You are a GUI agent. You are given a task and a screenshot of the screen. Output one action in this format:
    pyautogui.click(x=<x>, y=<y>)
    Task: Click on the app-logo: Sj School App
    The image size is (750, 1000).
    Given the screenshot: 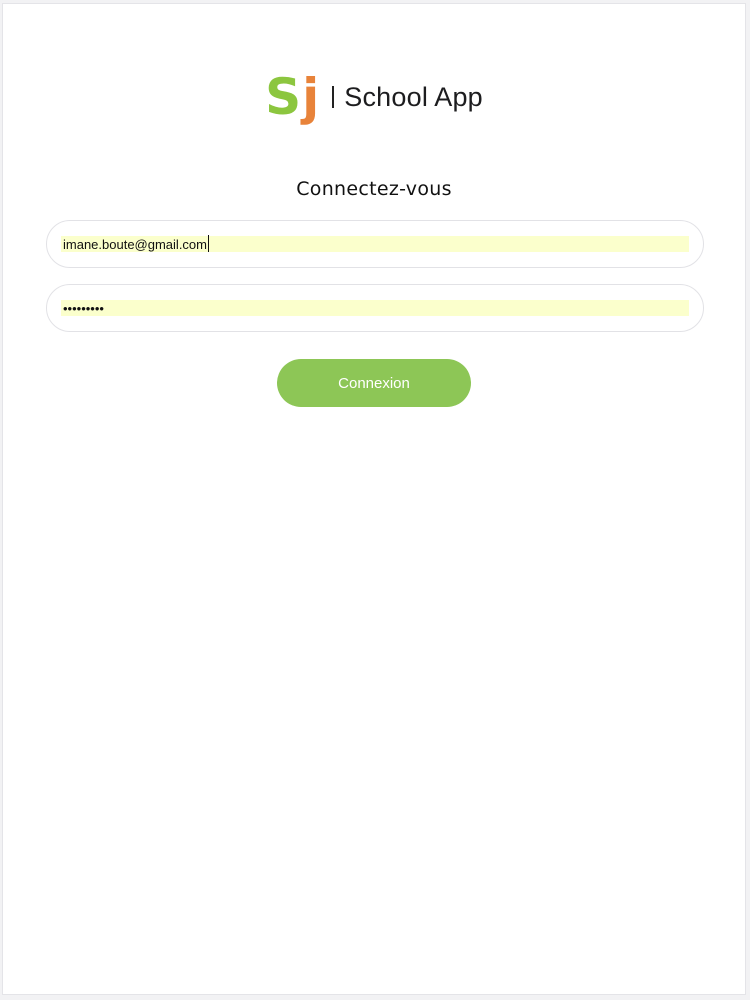 What is the action you would take?
    pyautogui.click(x=374, y=97)
    